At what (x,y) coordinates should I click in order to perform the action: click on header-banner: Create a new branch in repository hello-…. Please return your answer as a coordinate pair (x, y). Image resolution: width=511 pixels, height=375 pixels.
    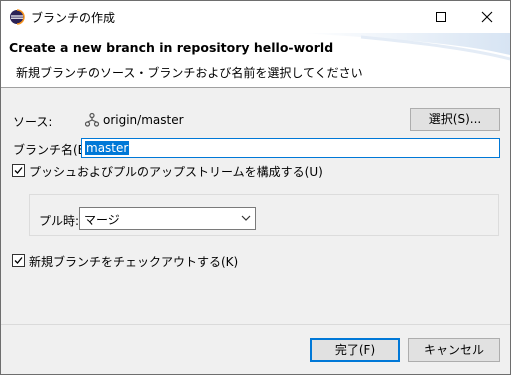
    Looking at the image, I should click on (255, 60).